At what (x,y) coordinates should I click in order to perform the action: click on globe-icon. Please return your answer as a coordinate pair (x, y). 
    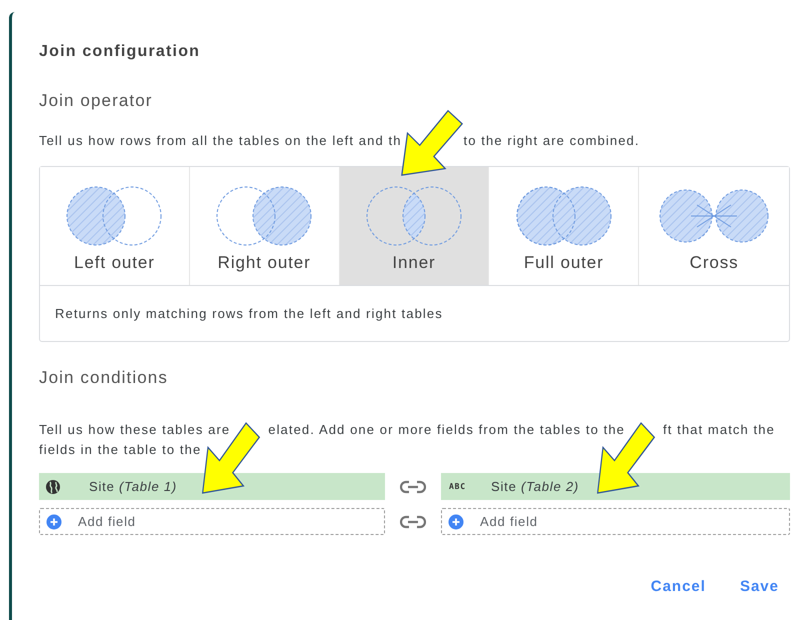
    Looking at the image, I should click on (53, 486).